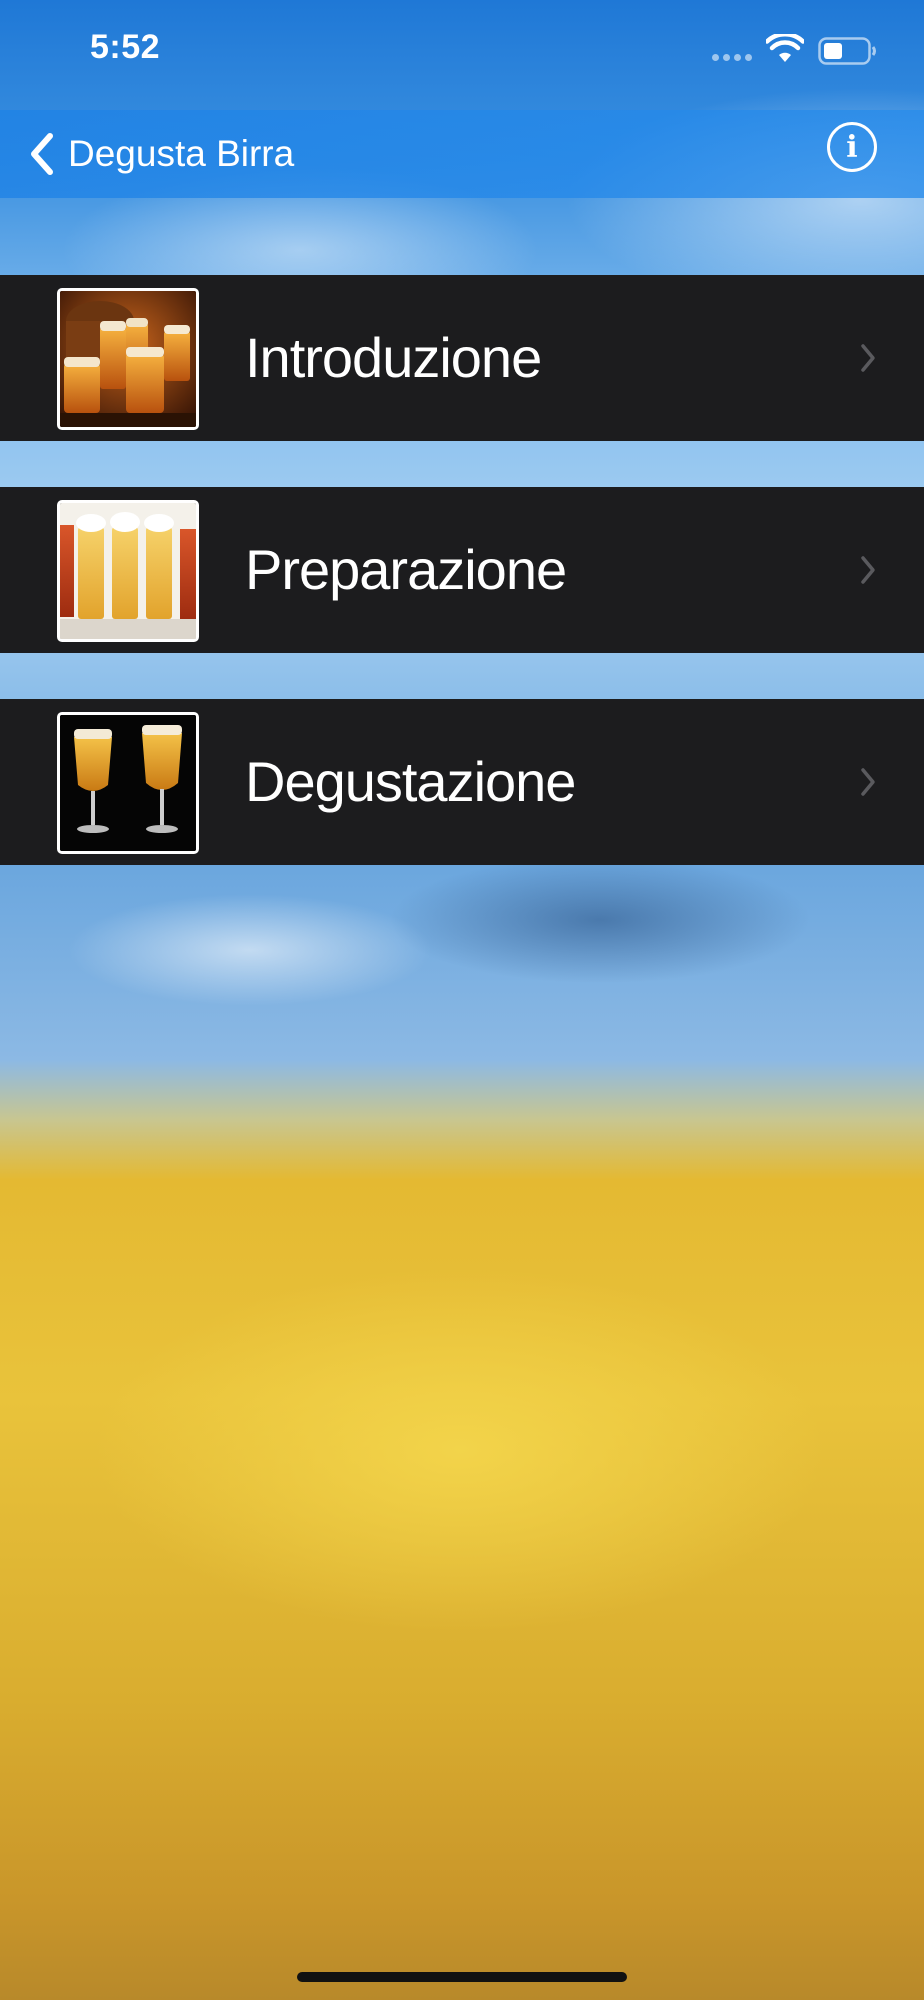  What do you see at coordinates (42, 154) in the screenshot?
I see `chevron-left-icon` at bounding box center [42, 154].